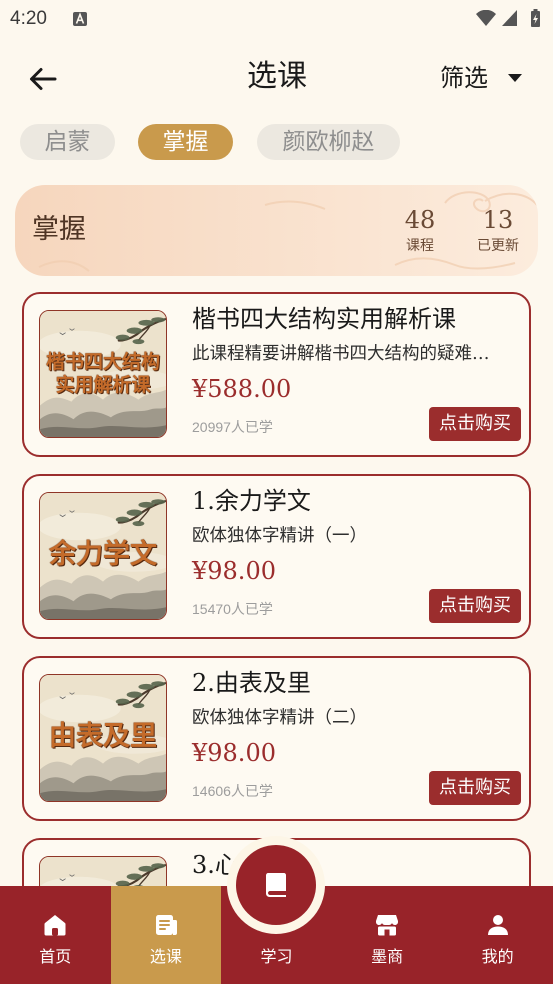  I want to click on course-thumbnail: 由表及里, so click(103, 738).